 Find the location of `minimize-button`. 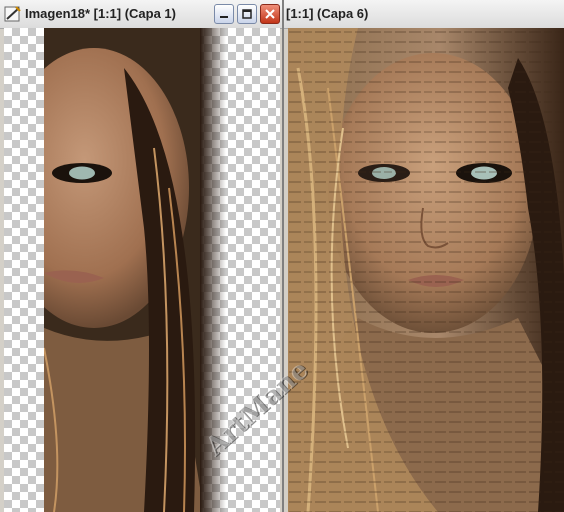

minimize-button is located at coordinates (224, 14).